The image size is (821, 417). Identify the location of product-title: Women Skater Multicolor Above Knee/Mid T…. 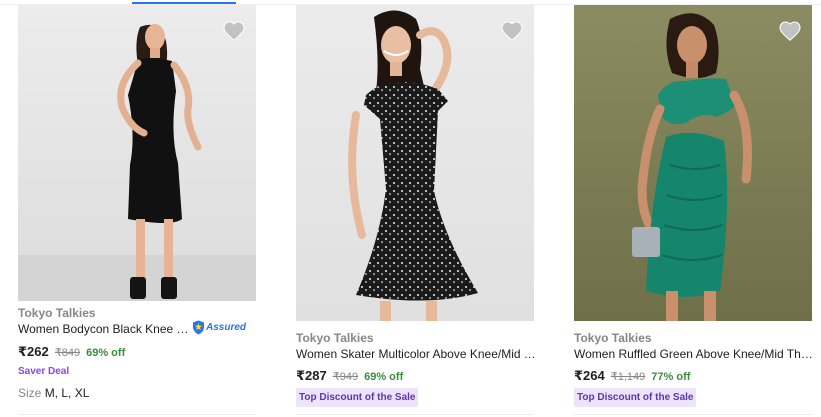
(416, 354).